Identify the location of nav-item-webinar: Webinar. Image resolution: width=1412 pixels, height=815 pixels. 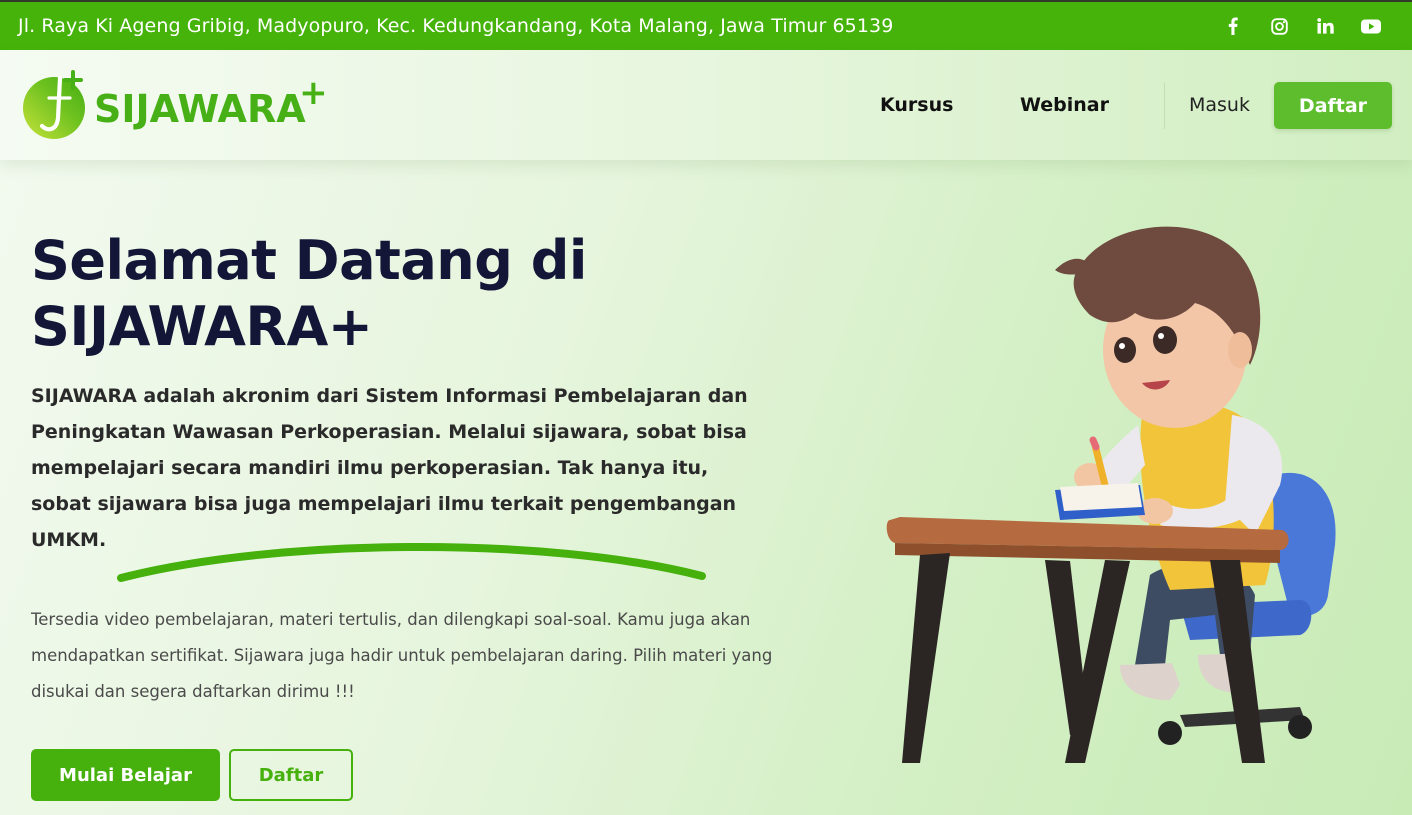
(1064, 105).